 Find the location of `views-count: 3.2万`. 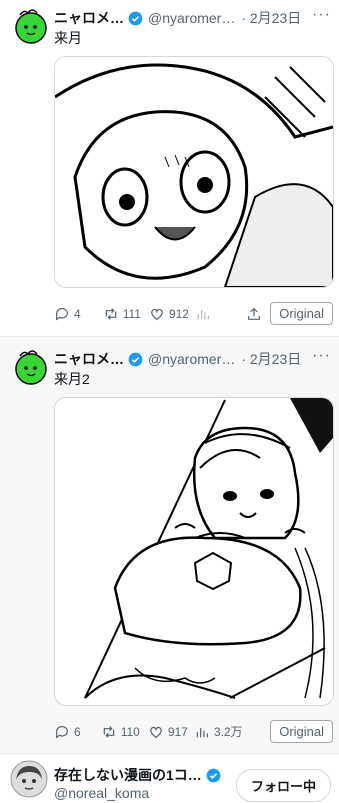

views-count: 3.2万 is located at coordinates (228, 732).